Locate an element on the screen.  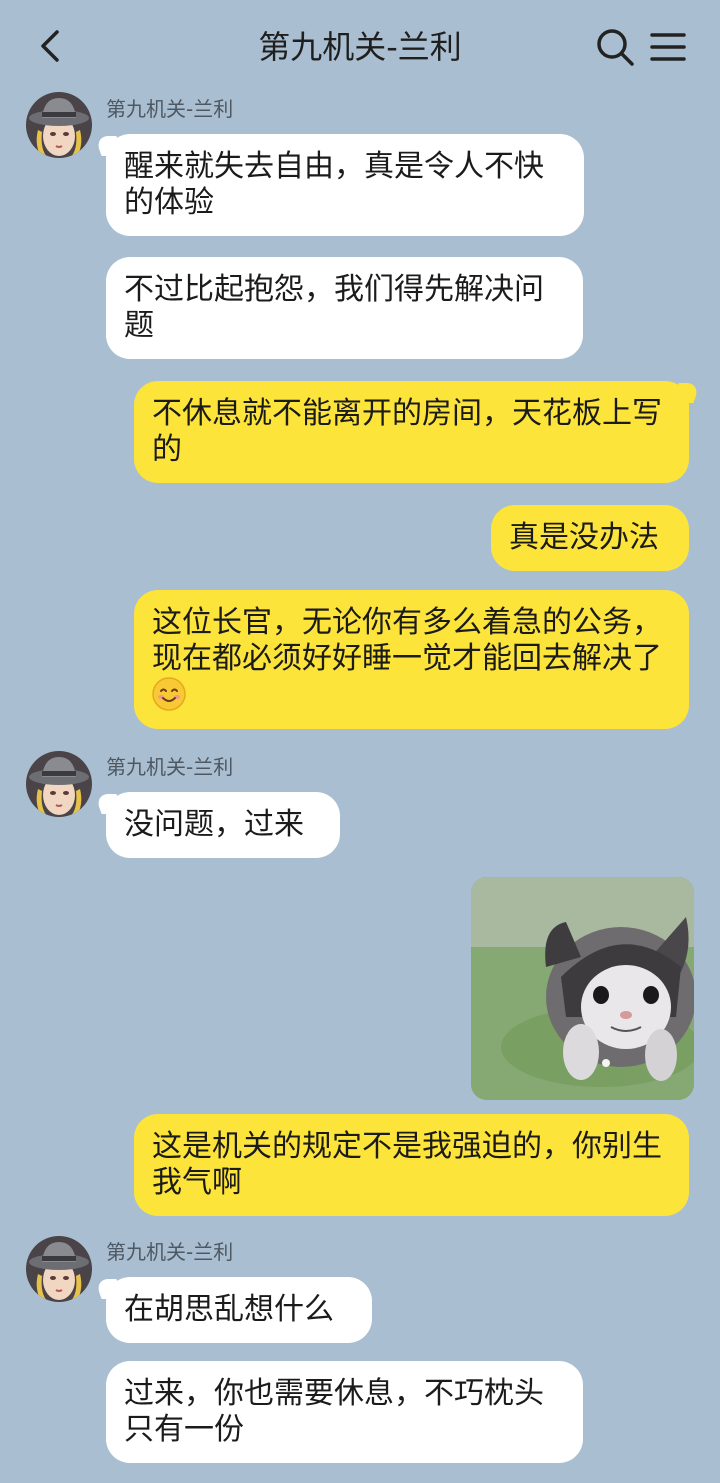
message-bubble-incoming: 过来，你也需要休息，不巧枕头只有一份 is located at coordinates (344, 1412).